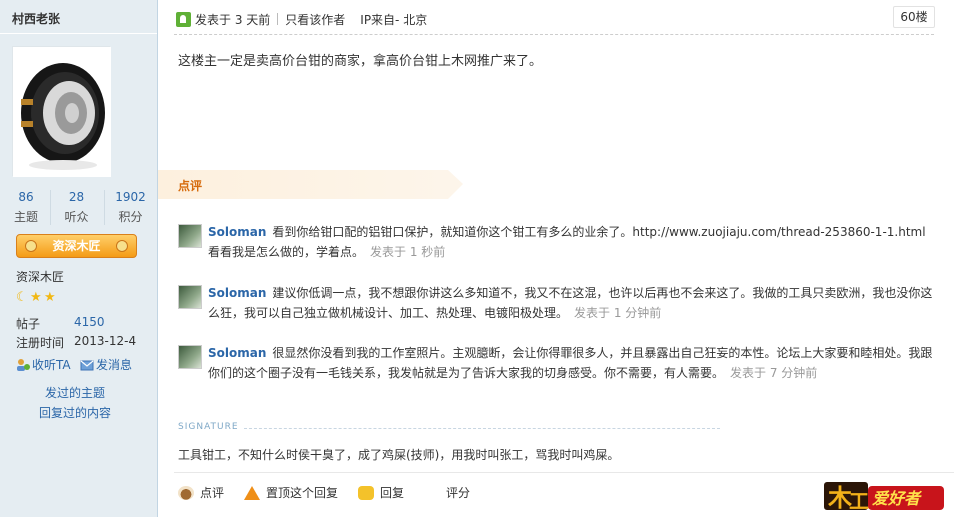  Describe the element at coordinates (914, 17) in the screenshot. I see `floor-number: 60楼` at that location.